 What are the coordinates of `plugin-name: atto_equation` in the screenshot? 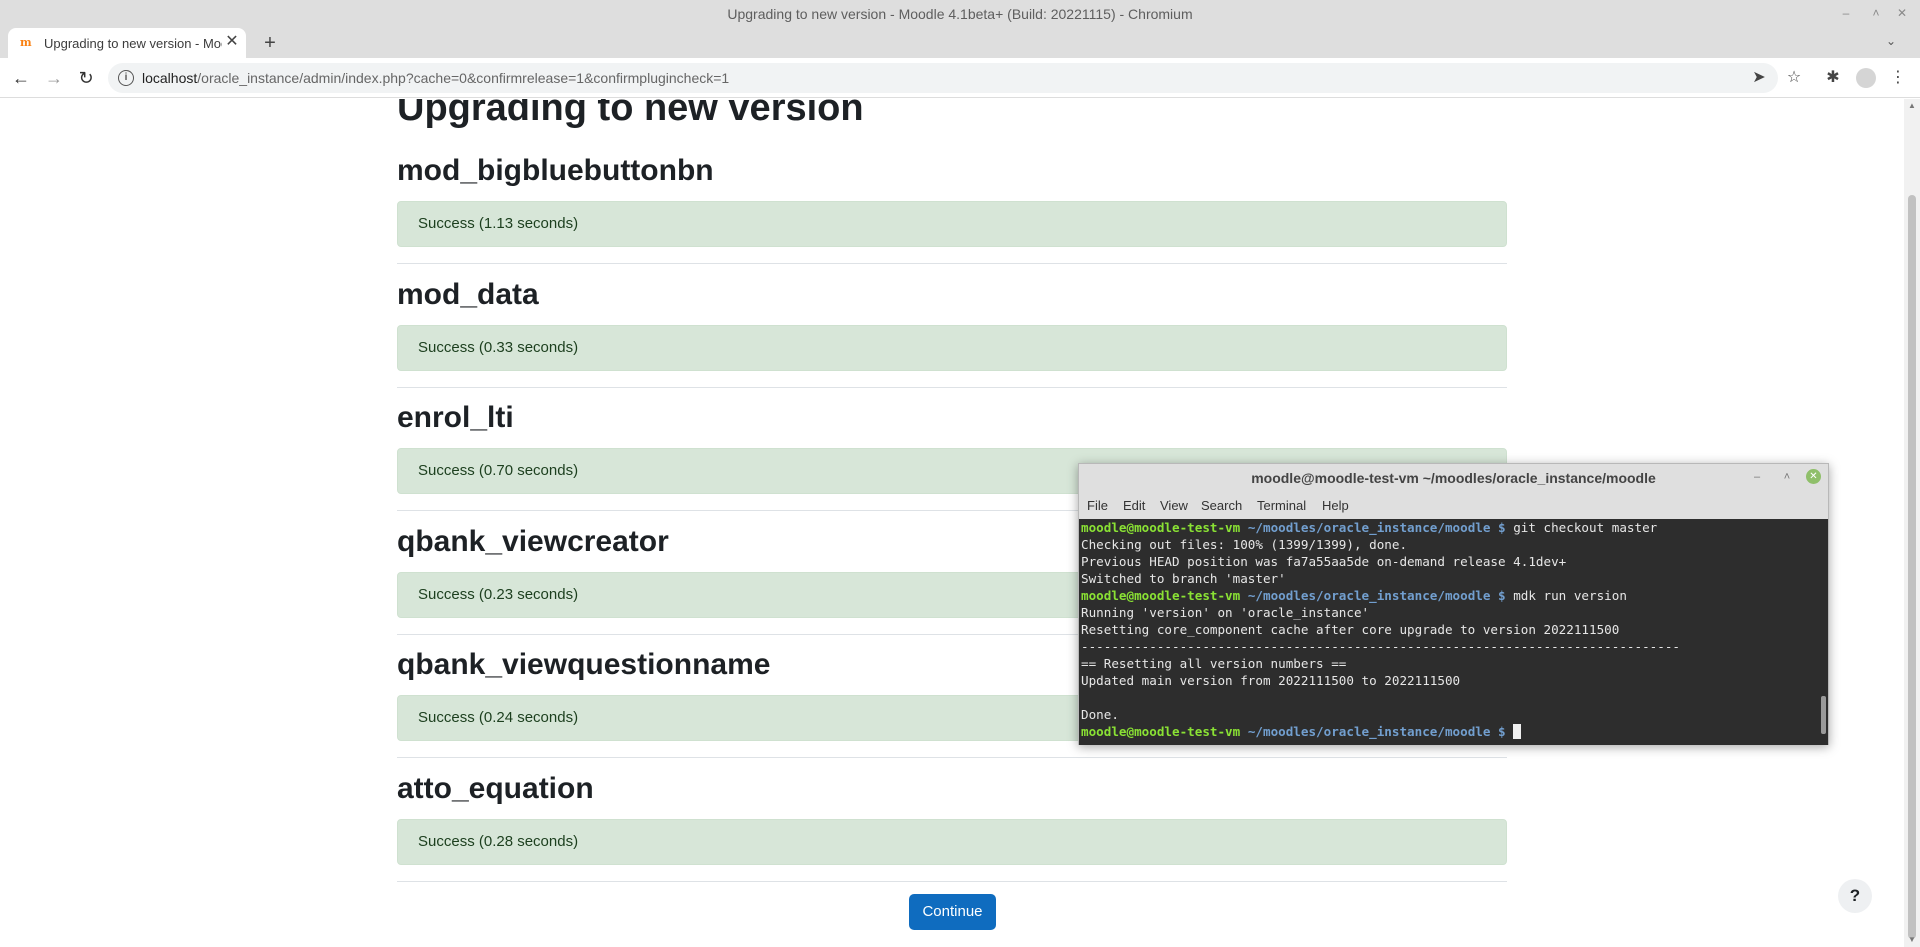 It's located at (495, 788).